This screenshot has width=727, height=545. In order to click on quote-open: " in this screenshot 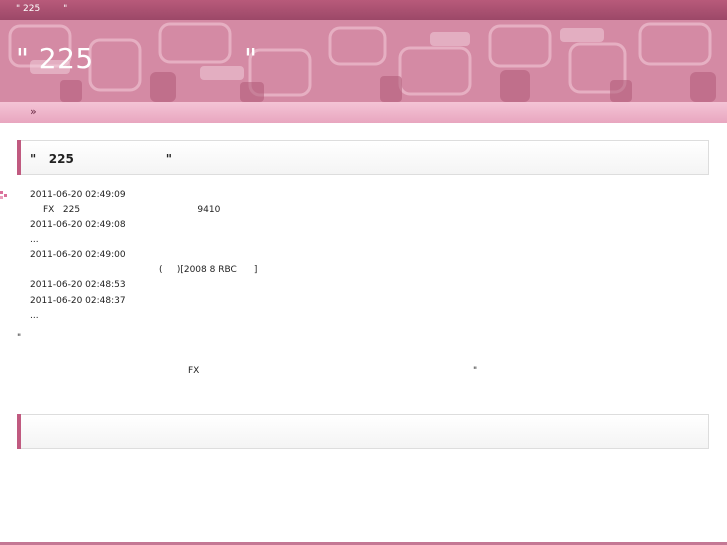, I will do `click(19, 338)`.